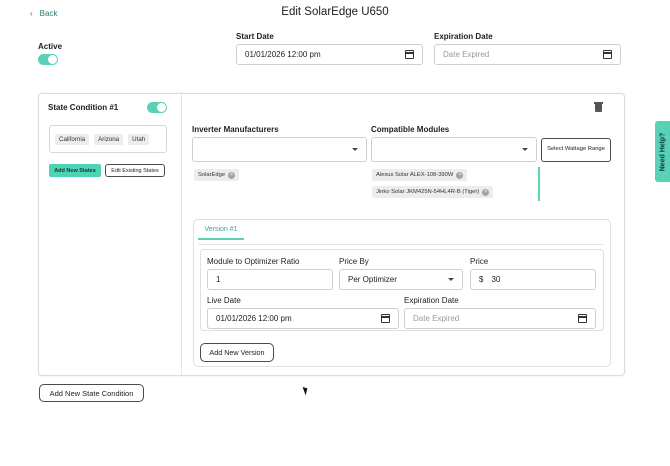  Describe the element at coordinates (235, 129) in the screenshot. I see `inverter-manufacturers-label: Inverter Manufacturers` at that location.